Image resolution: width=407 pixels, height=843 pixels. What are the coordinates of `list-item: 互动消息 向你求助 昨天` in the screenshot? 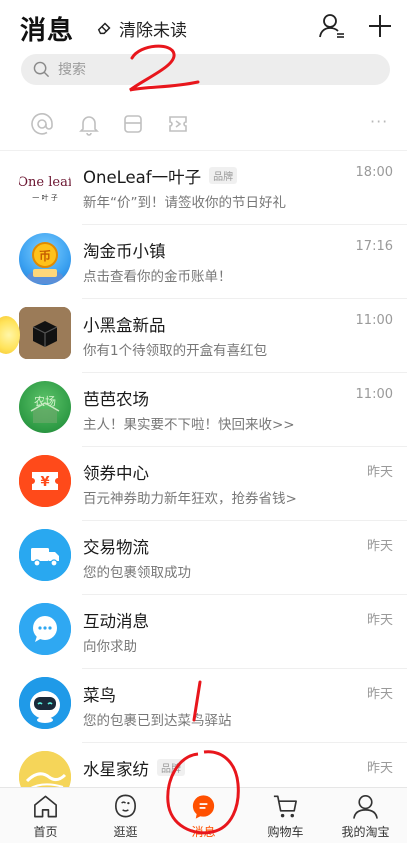 It's located at (203, 632).